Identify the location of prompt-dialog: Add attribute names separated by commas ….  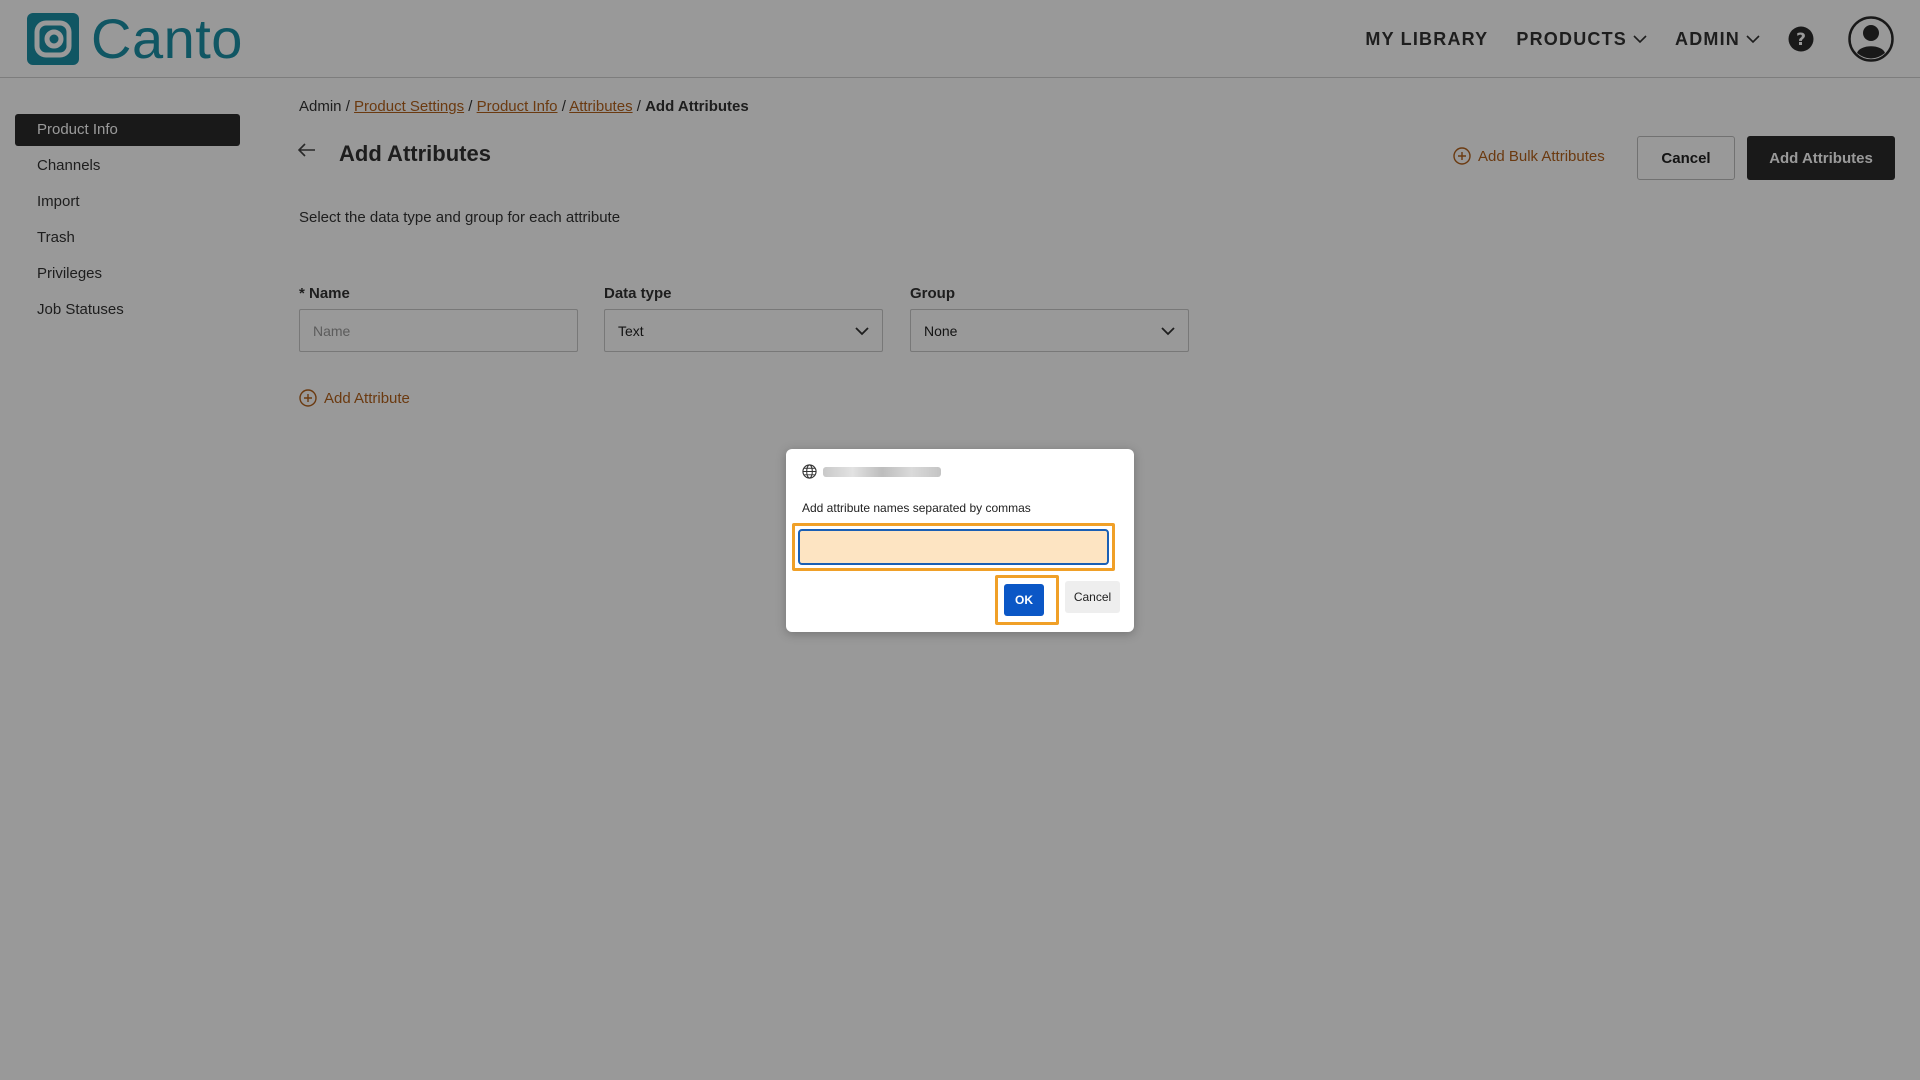
(960, 540).